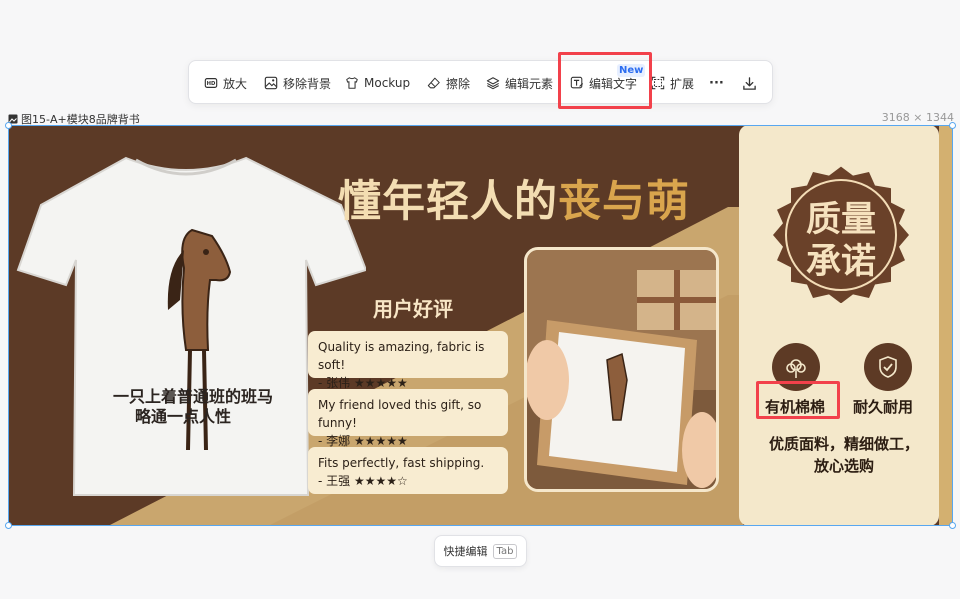 This screenshot has height=599, width=960. I want to click on expand-icon, so click(658, 83).